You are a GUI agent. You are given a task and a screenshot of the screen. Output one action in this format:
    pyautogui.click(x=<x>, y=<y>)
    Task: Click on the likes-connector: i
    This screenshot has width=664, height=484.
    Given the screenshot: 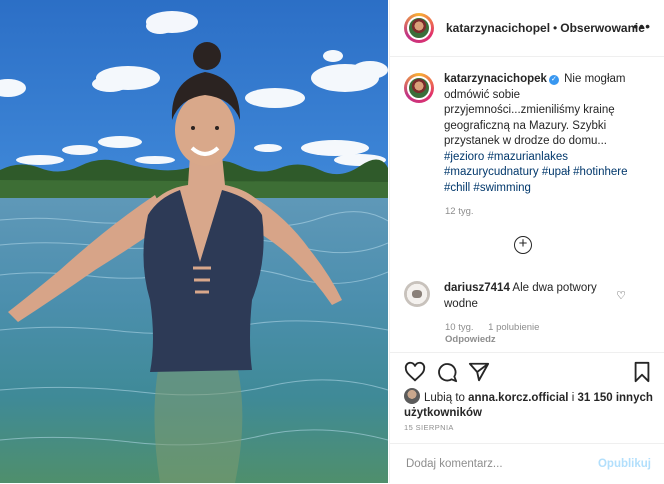 What is the action you would take?
    pyautogui.click(x=573, y=398)
    